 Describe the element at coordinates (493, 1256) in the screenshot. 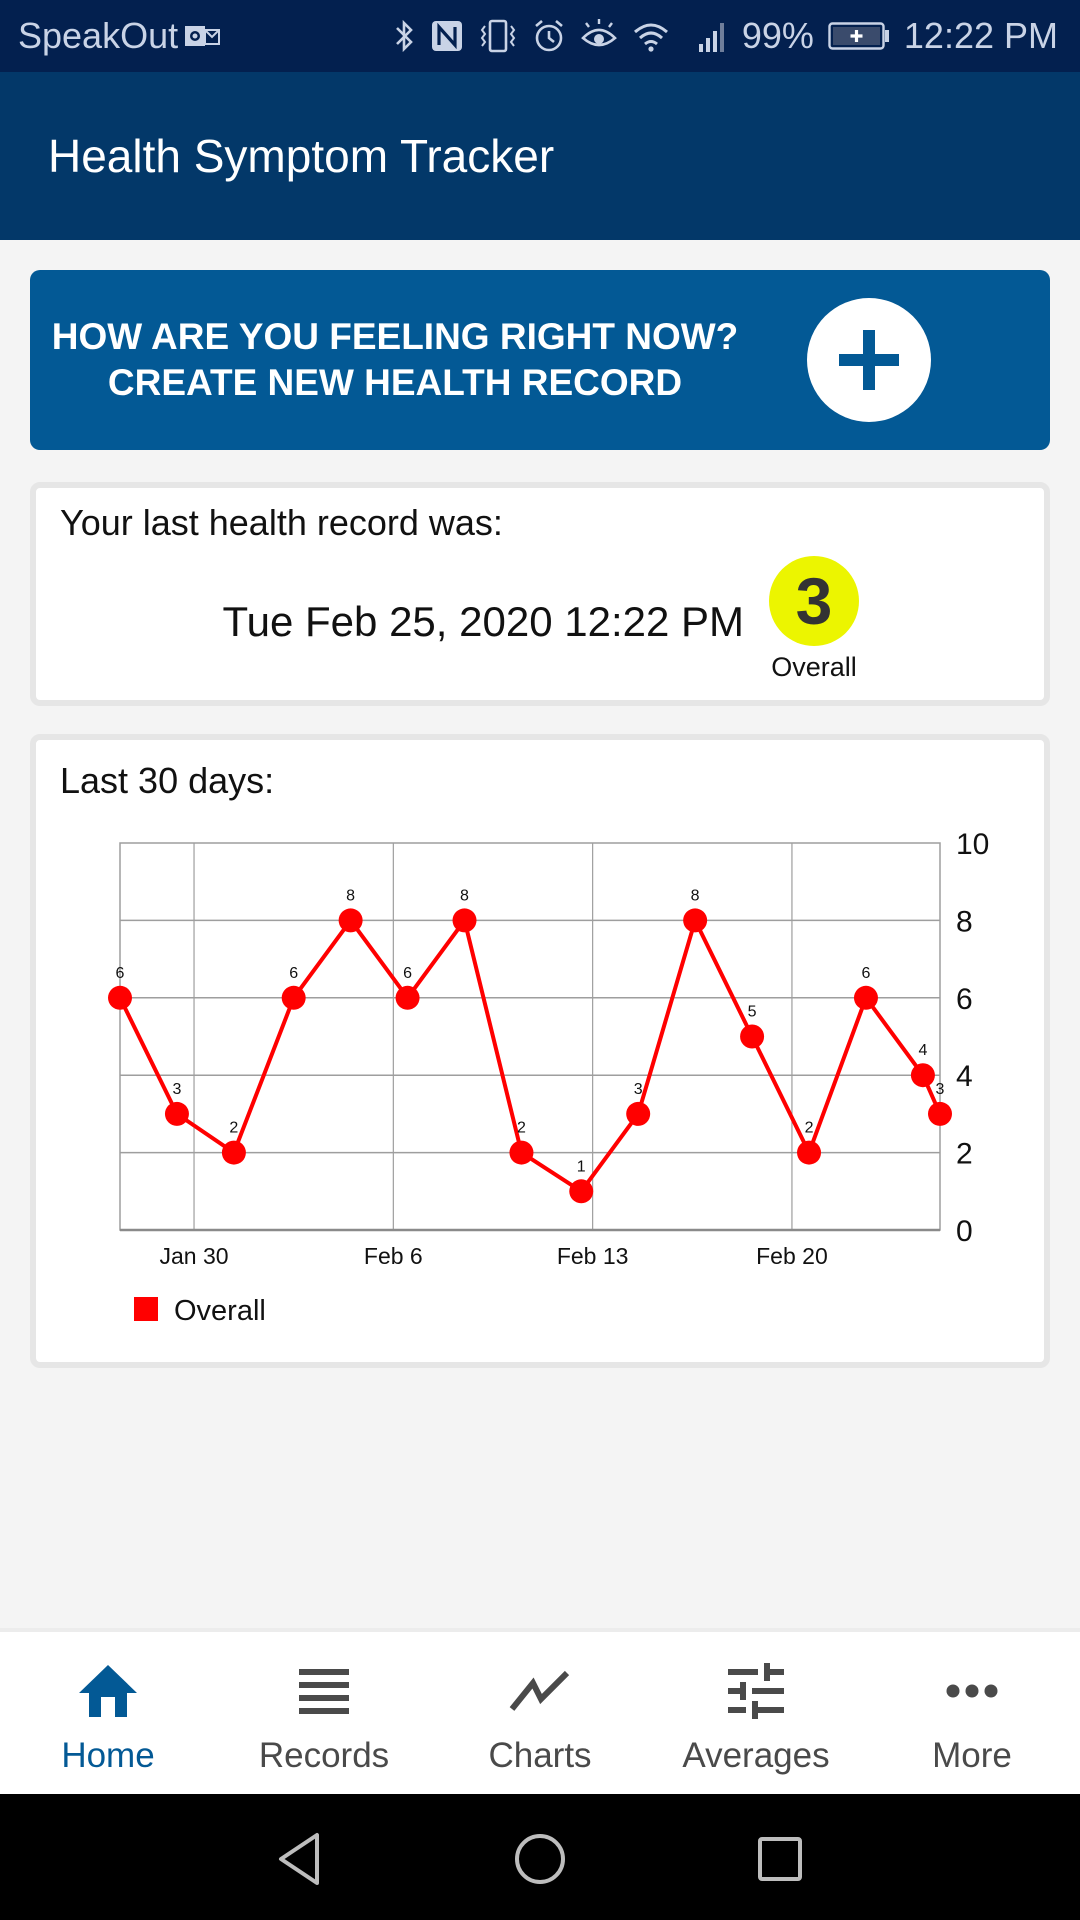

I see `x-axis-labels: Jan 30 Feb 6 Feb 13 Feb 20` at that location.